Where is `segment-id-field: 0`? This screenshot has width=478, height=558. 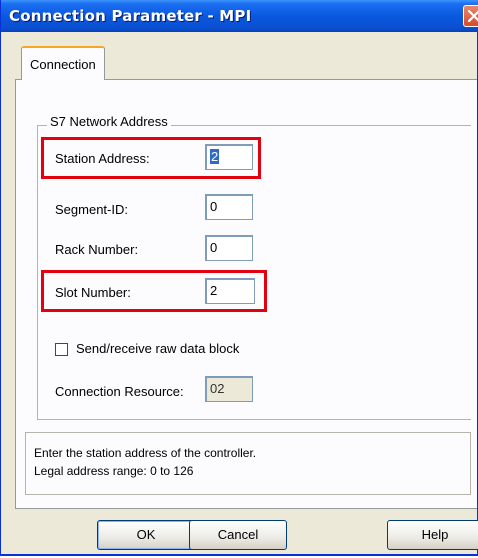 segment-id-field: 0 is located at coordinates (229, 207).